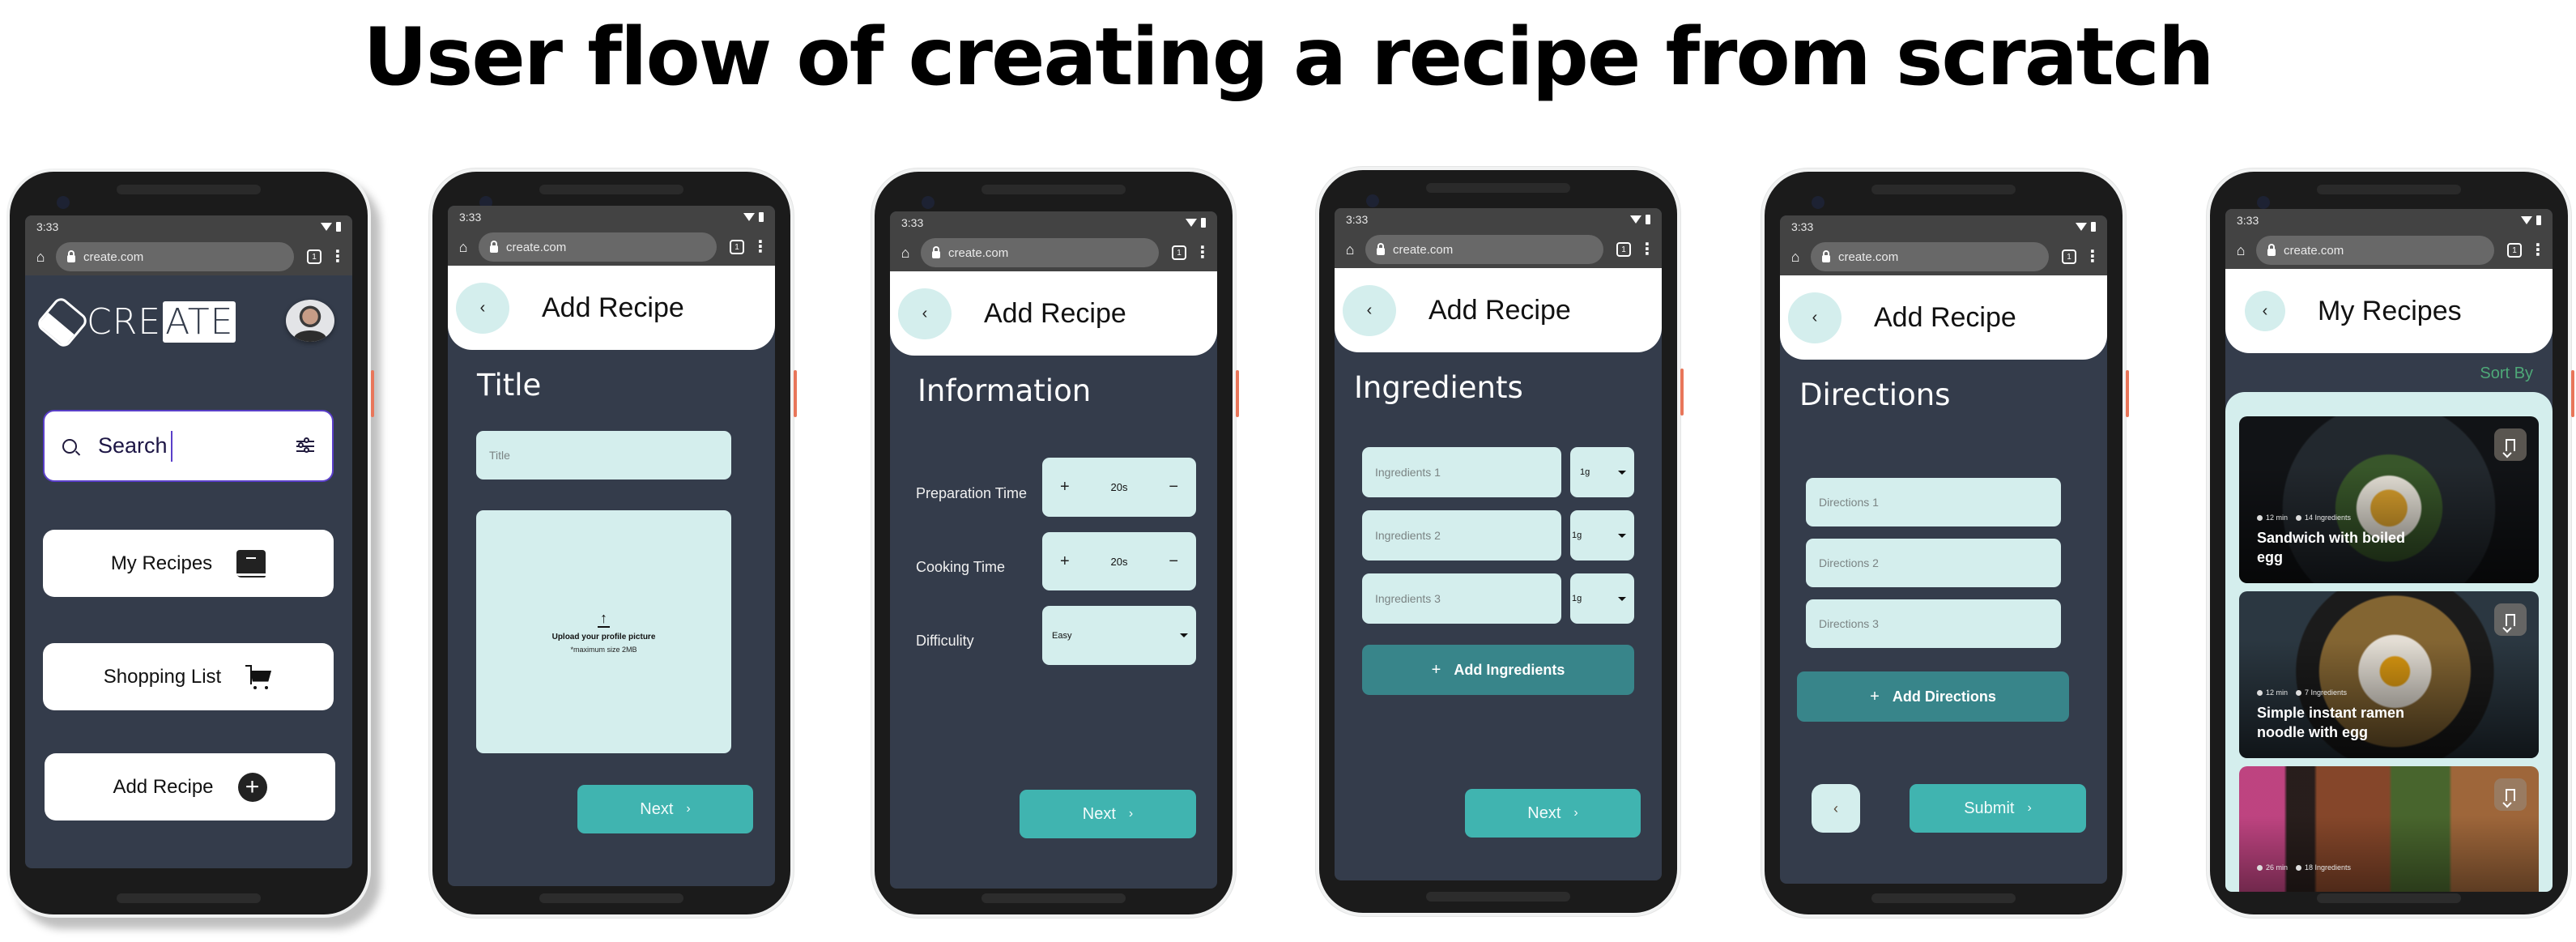 Image resolution: width=2576 pixels, height=942 pixels. I want to click on my-recipes-button: My Recipes, so click(188, 563).